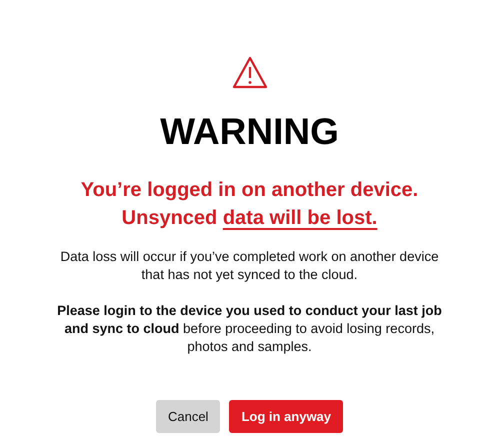 The width and height of the screenshot is (499, 446). Describe the element at coordinates (249, 329) in the screenshot. I see `message-text: Please login to the device you used to conduct your last job and sync to cloud before proceeding to avoid losing records, photos and samples.` at that location.